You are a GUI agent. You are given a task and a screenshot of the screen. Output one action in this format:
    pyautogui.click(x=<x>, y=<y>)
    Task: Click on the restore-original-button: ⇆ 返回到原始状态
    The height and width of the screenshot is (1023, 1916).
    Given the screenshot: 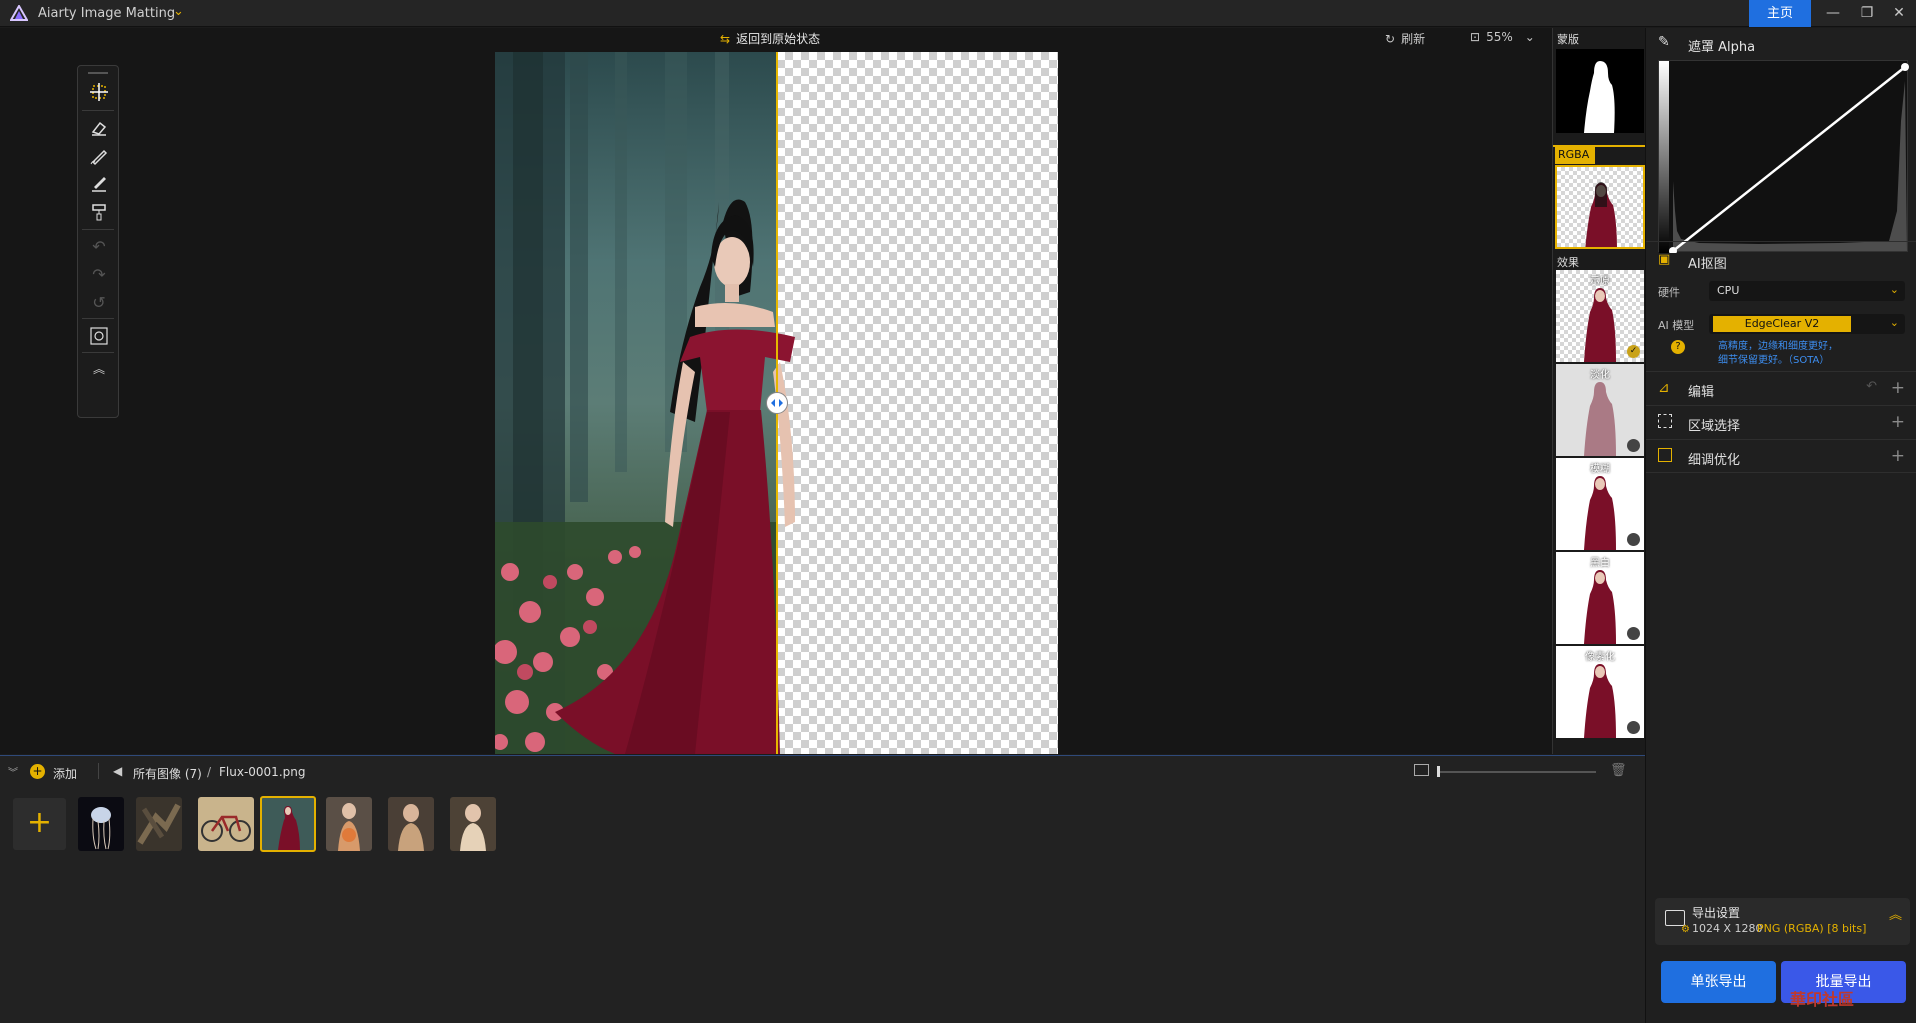 What is the action you would take?
    pyautogui.click(x=770, y=38)
    